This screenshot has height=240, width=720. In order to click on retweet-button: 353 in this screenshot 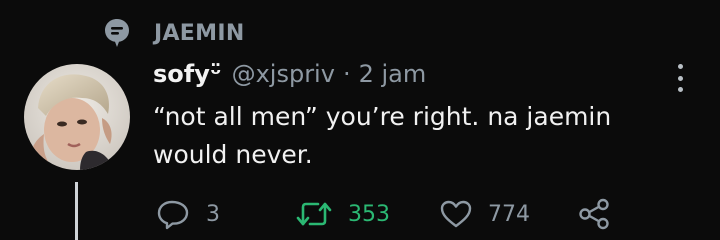, I will do `click(343, 214)`.